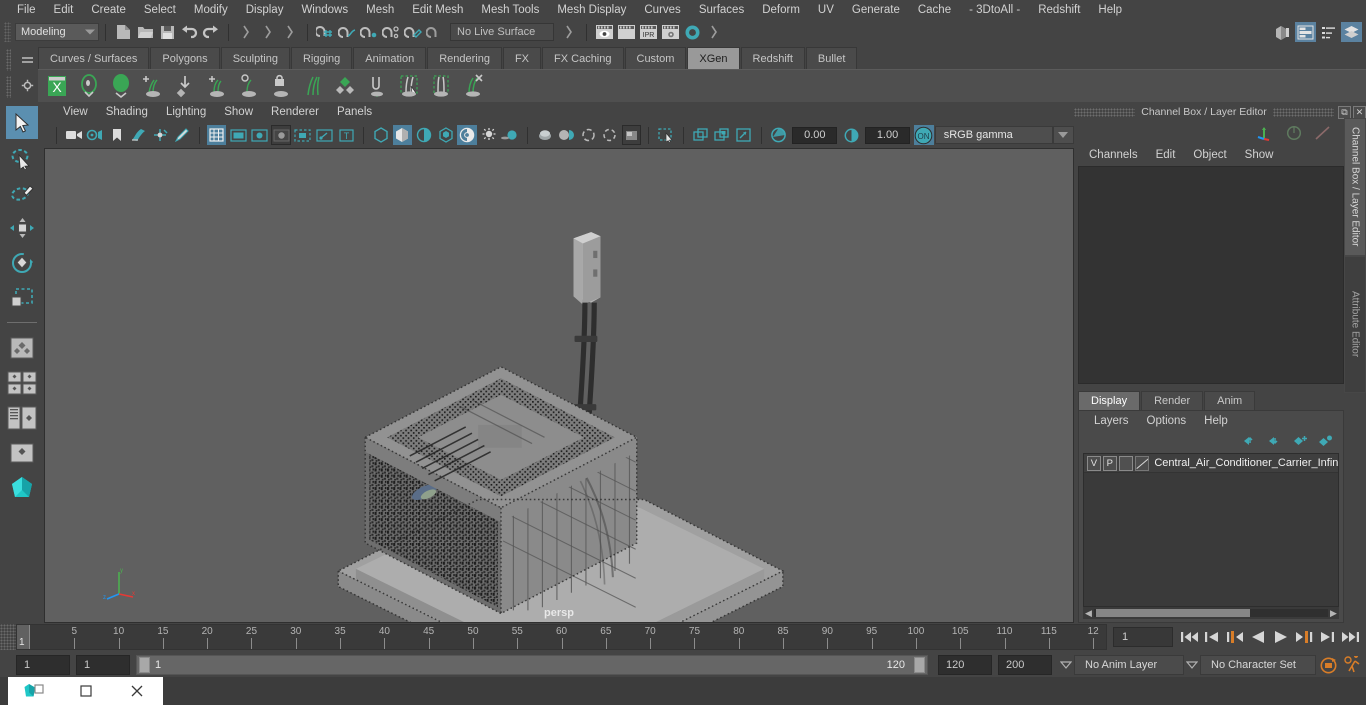  I want to click on scroll-right-arrow-icon: ▶, so click(1333, 613).